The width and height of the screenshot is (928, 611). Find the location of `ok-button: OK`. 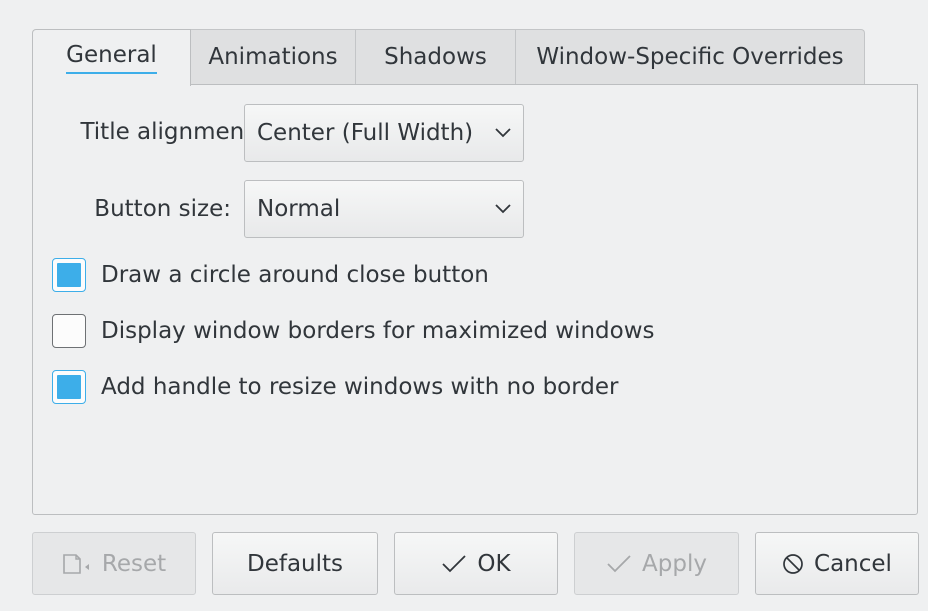

ok-button: OK is located at coordinates (476, 563).